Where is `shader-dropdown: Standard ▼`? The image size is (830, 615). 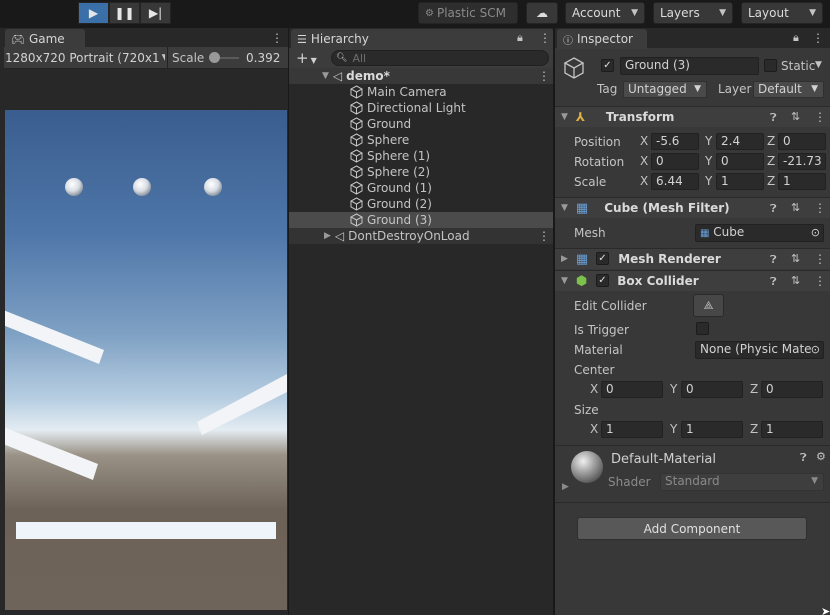 shader-dropdown: Standard ▼ is located at coordinates (742, 482).